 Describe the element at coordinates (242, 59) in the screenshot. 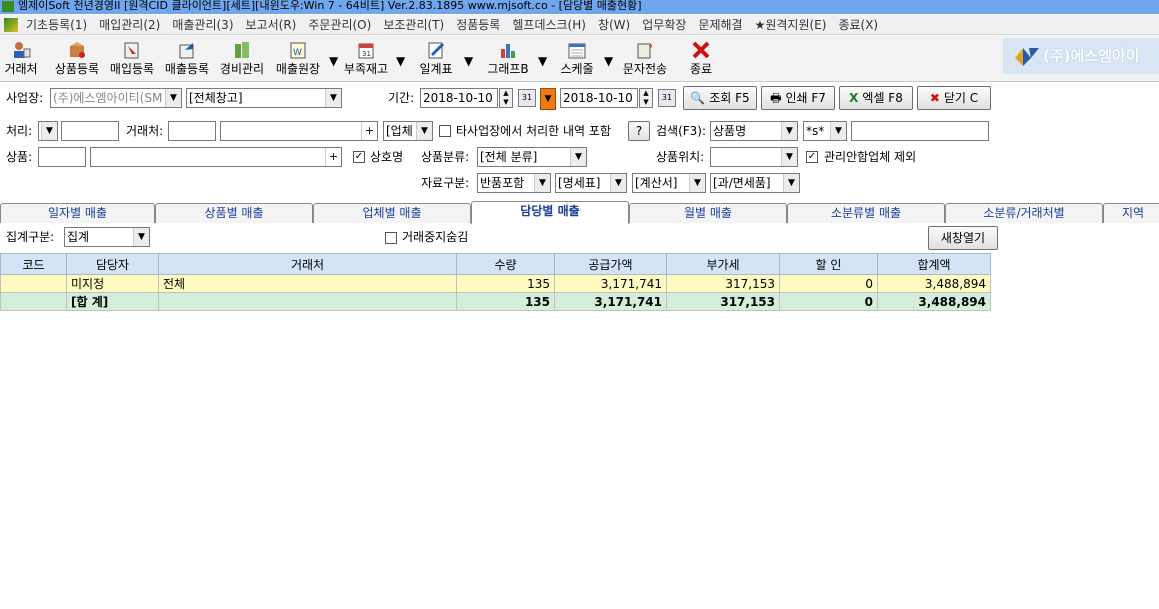

I see `toolbar-button: 경비관리` at that location.